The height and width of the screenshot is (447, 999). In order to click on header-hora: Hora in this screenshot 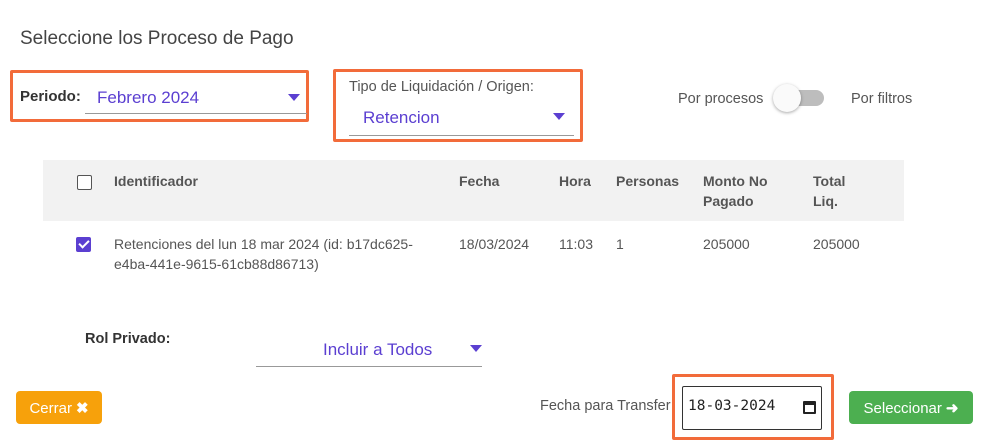, I will do `click(575, 181)`.